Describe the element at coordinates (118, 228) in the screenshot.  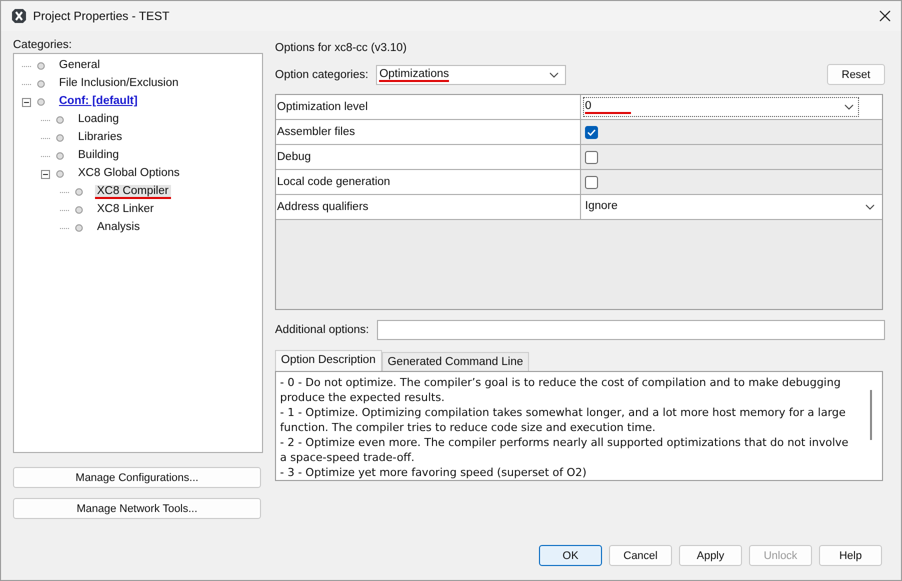
I see `tree-item: Analysis` at that location.